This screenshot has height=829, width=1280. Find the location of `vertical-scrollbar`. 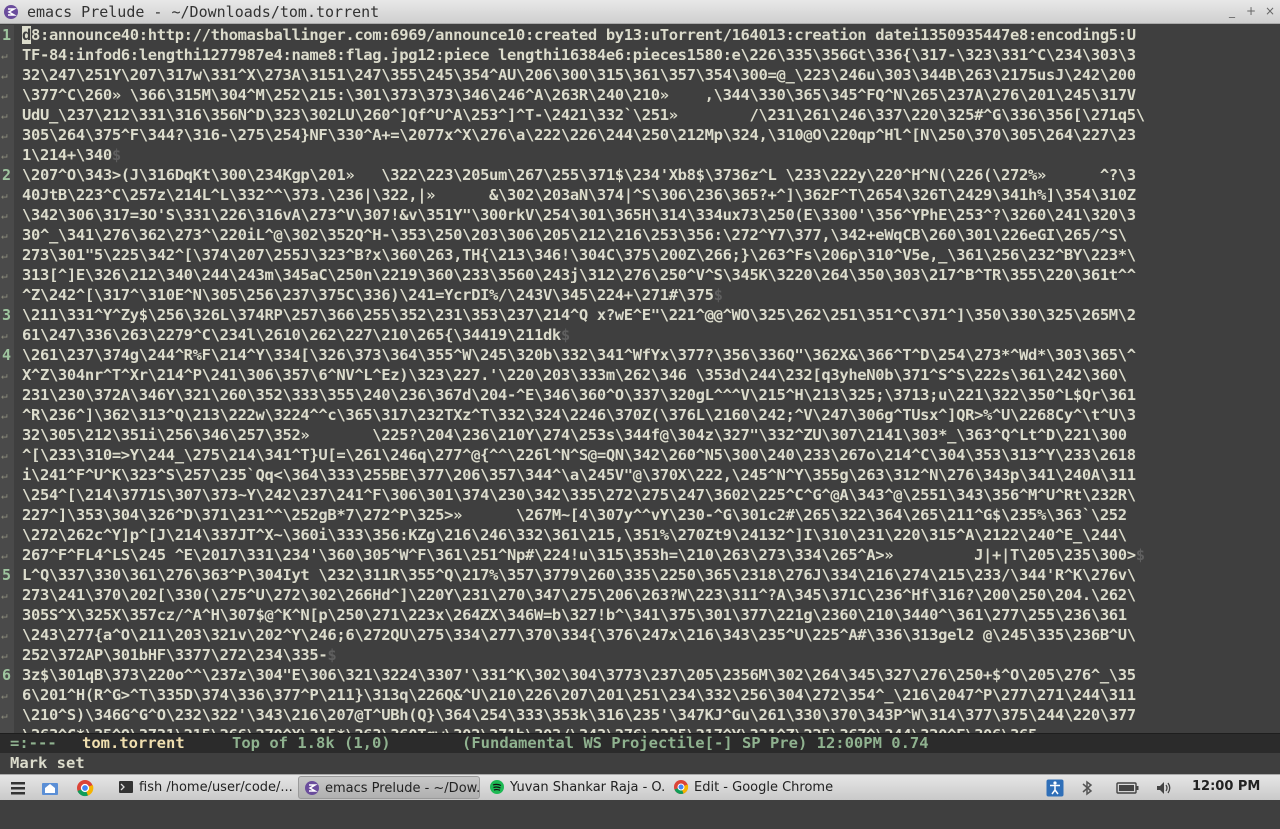

vertical-scrollbar is located at coordinates (1276, 379).